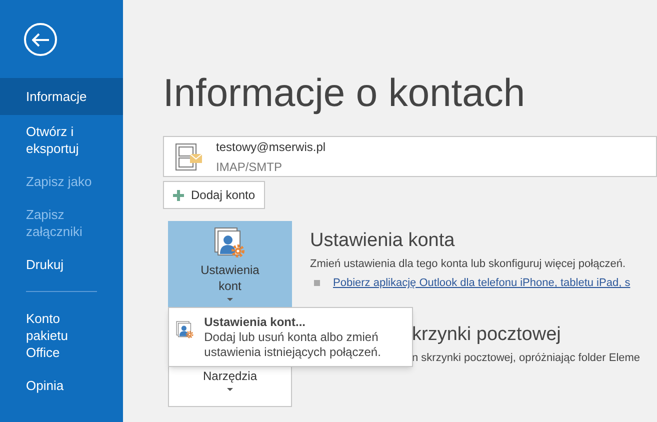  What do you see at coordinates (344, 94) in the screenshot?
I see `page-title: Informacje o kontach` at bounding box center [344, 94].